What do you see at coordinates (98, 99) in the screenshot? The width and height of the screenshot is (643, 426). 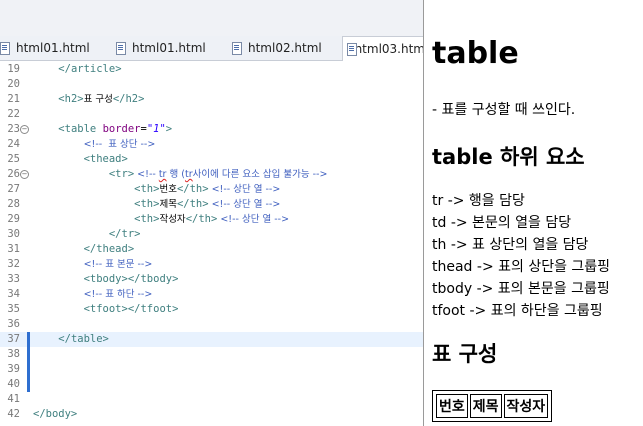 I see `code-token: 표 구성` at bounding box center [98, 99].